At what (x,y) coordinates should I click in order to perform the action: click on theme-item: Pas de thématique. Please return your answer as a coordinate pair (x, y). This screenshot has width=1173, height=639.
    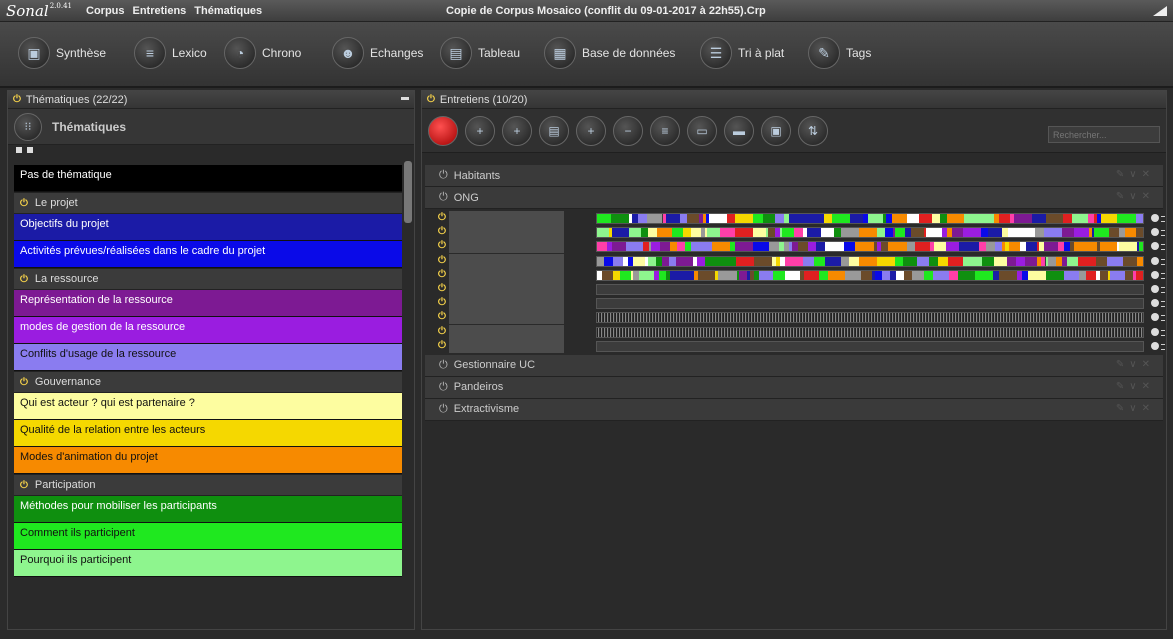
    Looking at the image, I should click on (208, 178).